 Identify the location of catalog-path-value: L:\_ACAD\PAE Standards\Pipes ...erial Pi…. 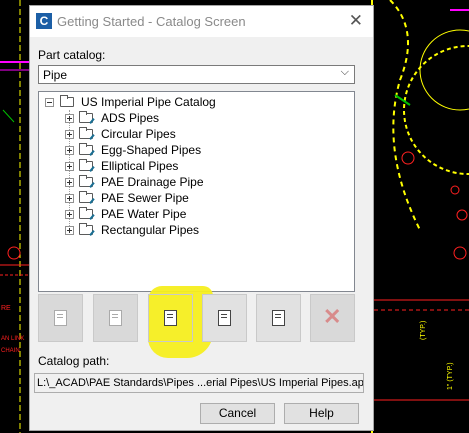
(200, 383).